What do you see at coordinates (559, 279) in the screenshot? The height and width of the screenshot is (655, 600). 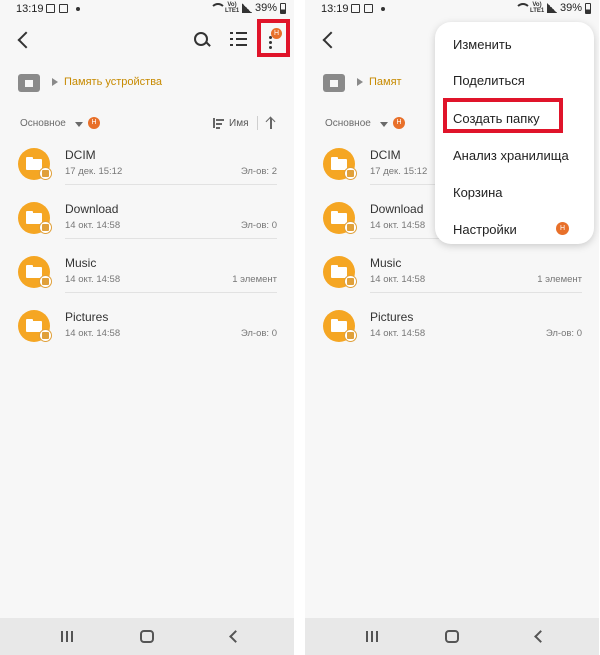 I see `file-count: 1 элемент` at bounding box center [559, 279].